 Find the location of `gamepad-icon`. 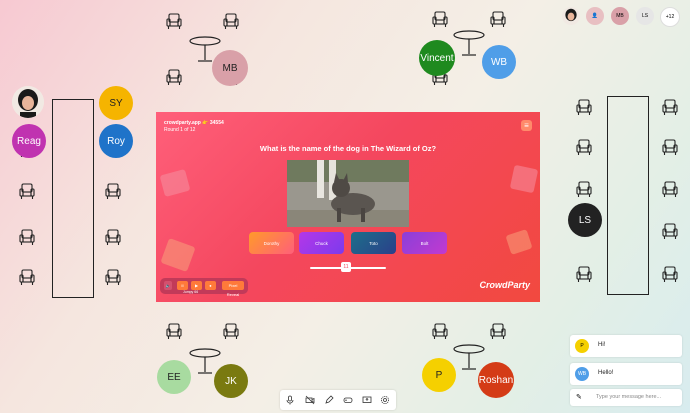

gamepad-icon is located at coordinates (348, 400).